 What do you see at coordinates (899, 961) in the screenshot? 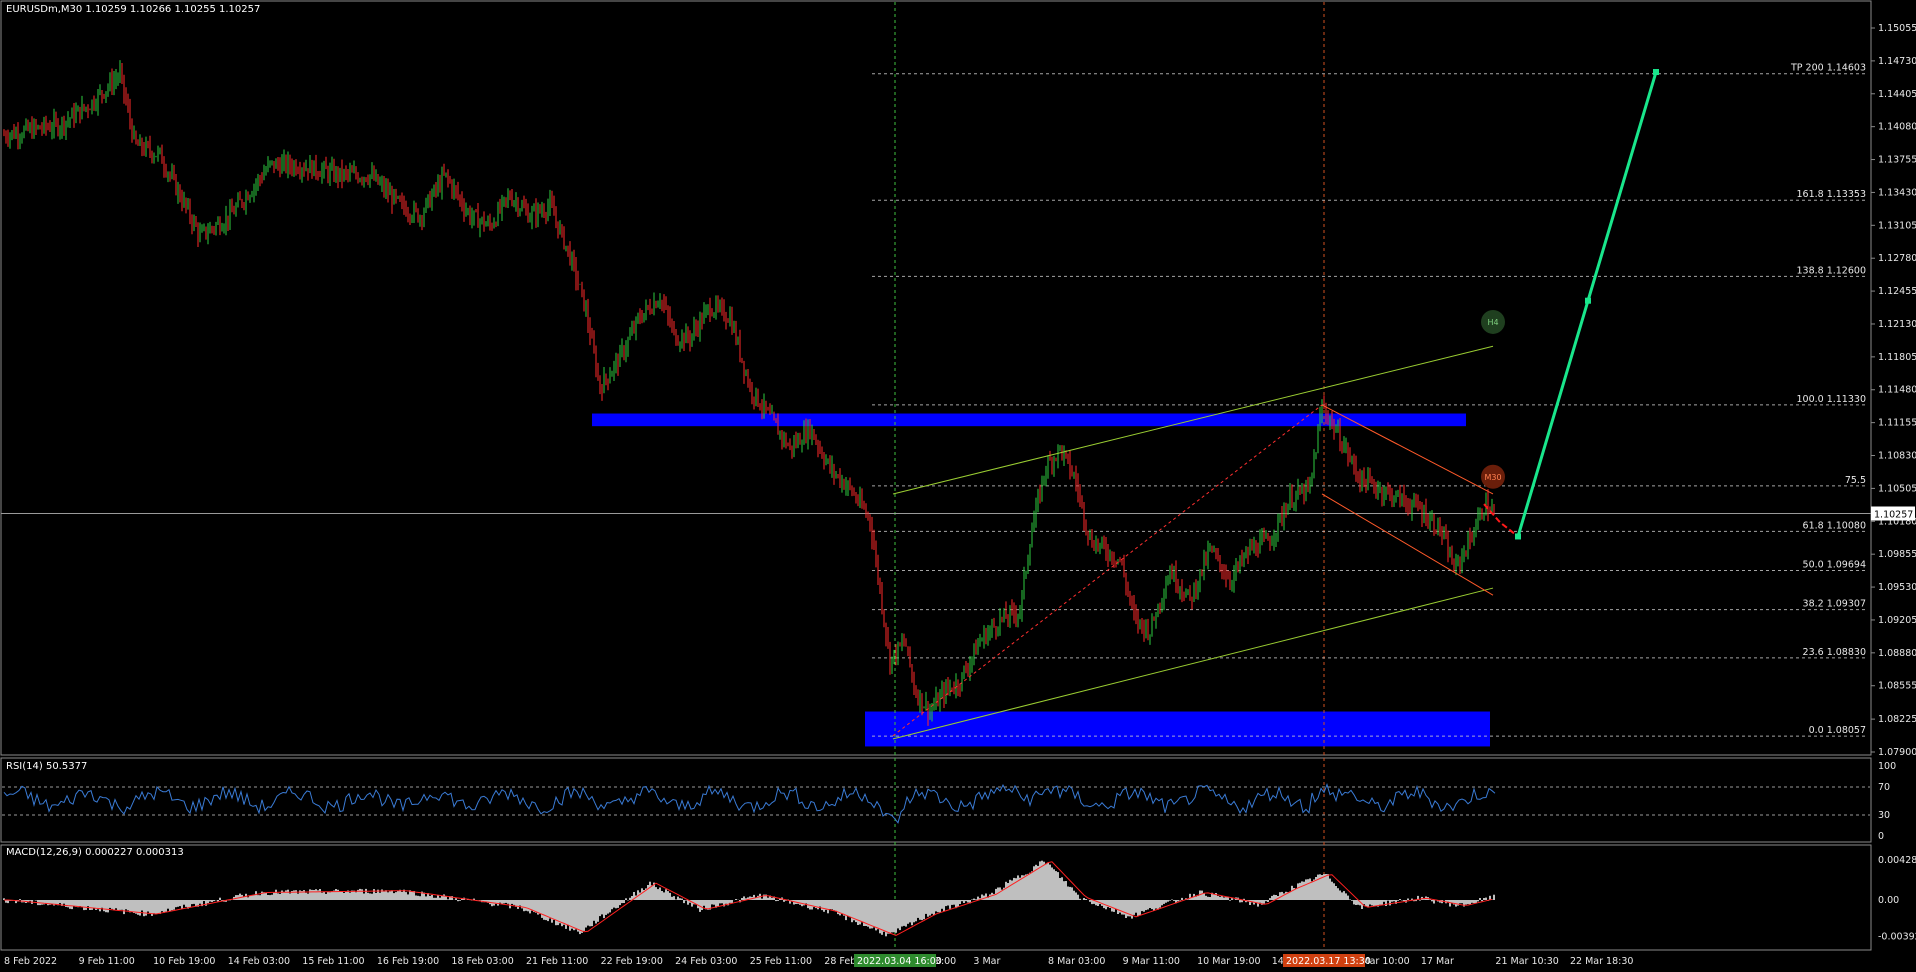
I see `time-highlight-1: 2022.03.04 16:00` at bounding box center [899, 961].